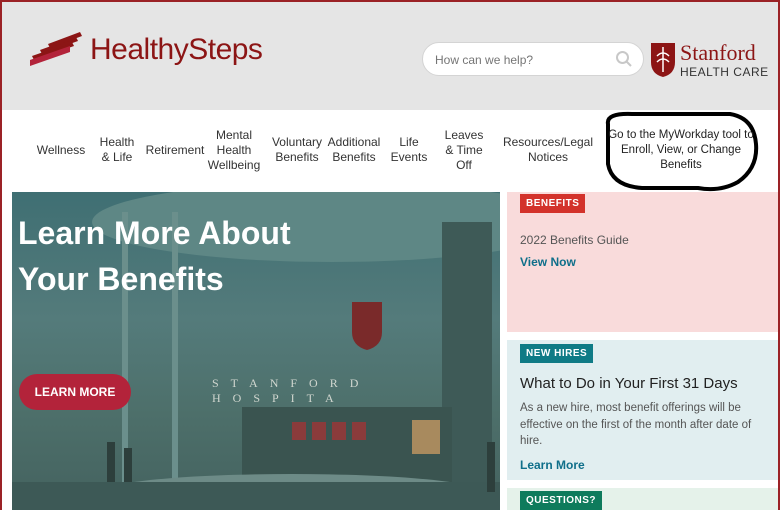 This screenshot has height=512, width=780. Describe the element at coordinates (642, 499) in the screenshot. I see `questions-card: QUESTIONS?` at that location.